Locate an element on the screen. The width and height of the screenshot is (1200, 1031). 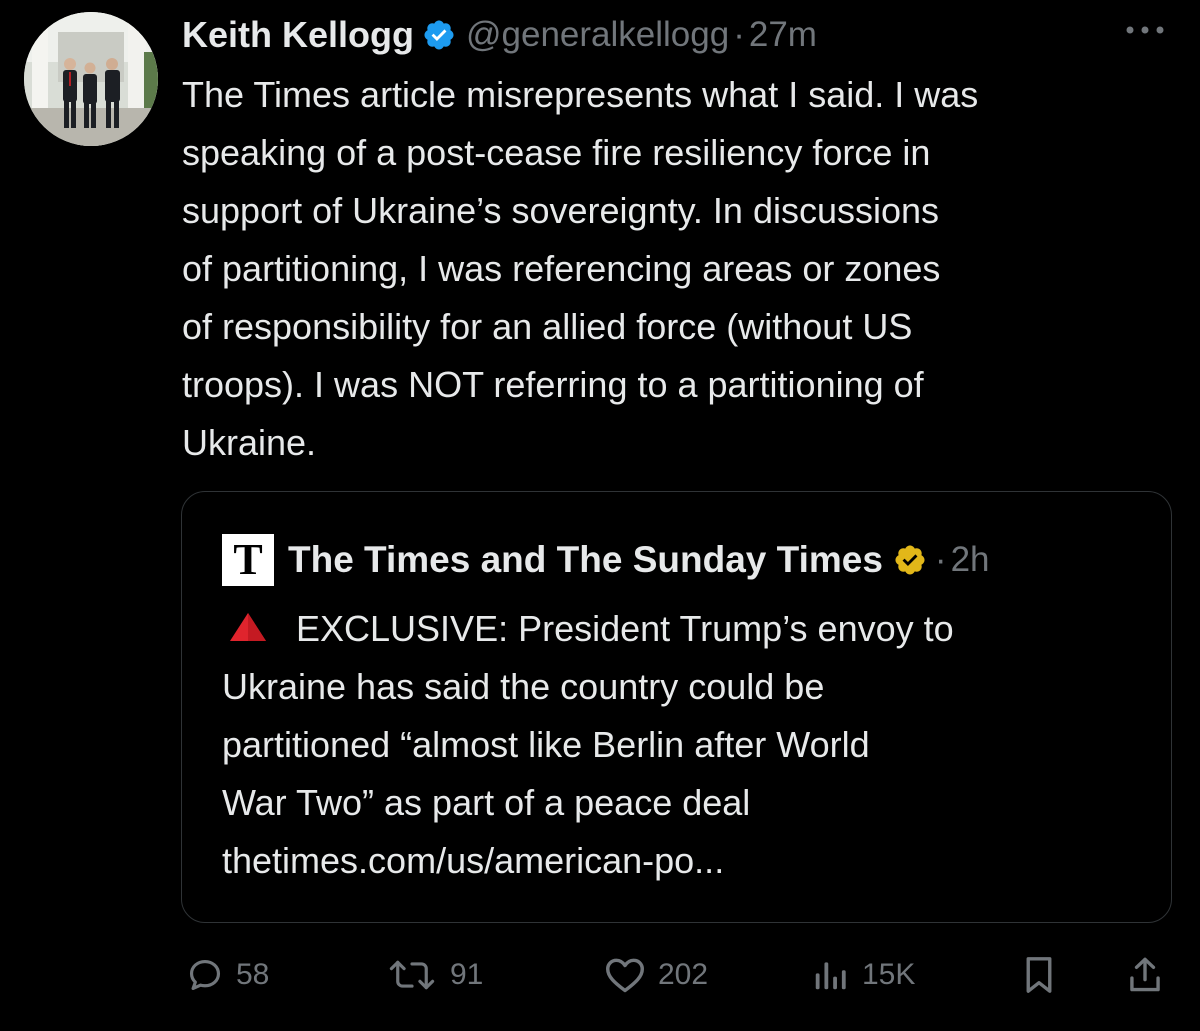
quoted-text-line: War Two” as part of a peace deal is located at coordinates (486, 802).